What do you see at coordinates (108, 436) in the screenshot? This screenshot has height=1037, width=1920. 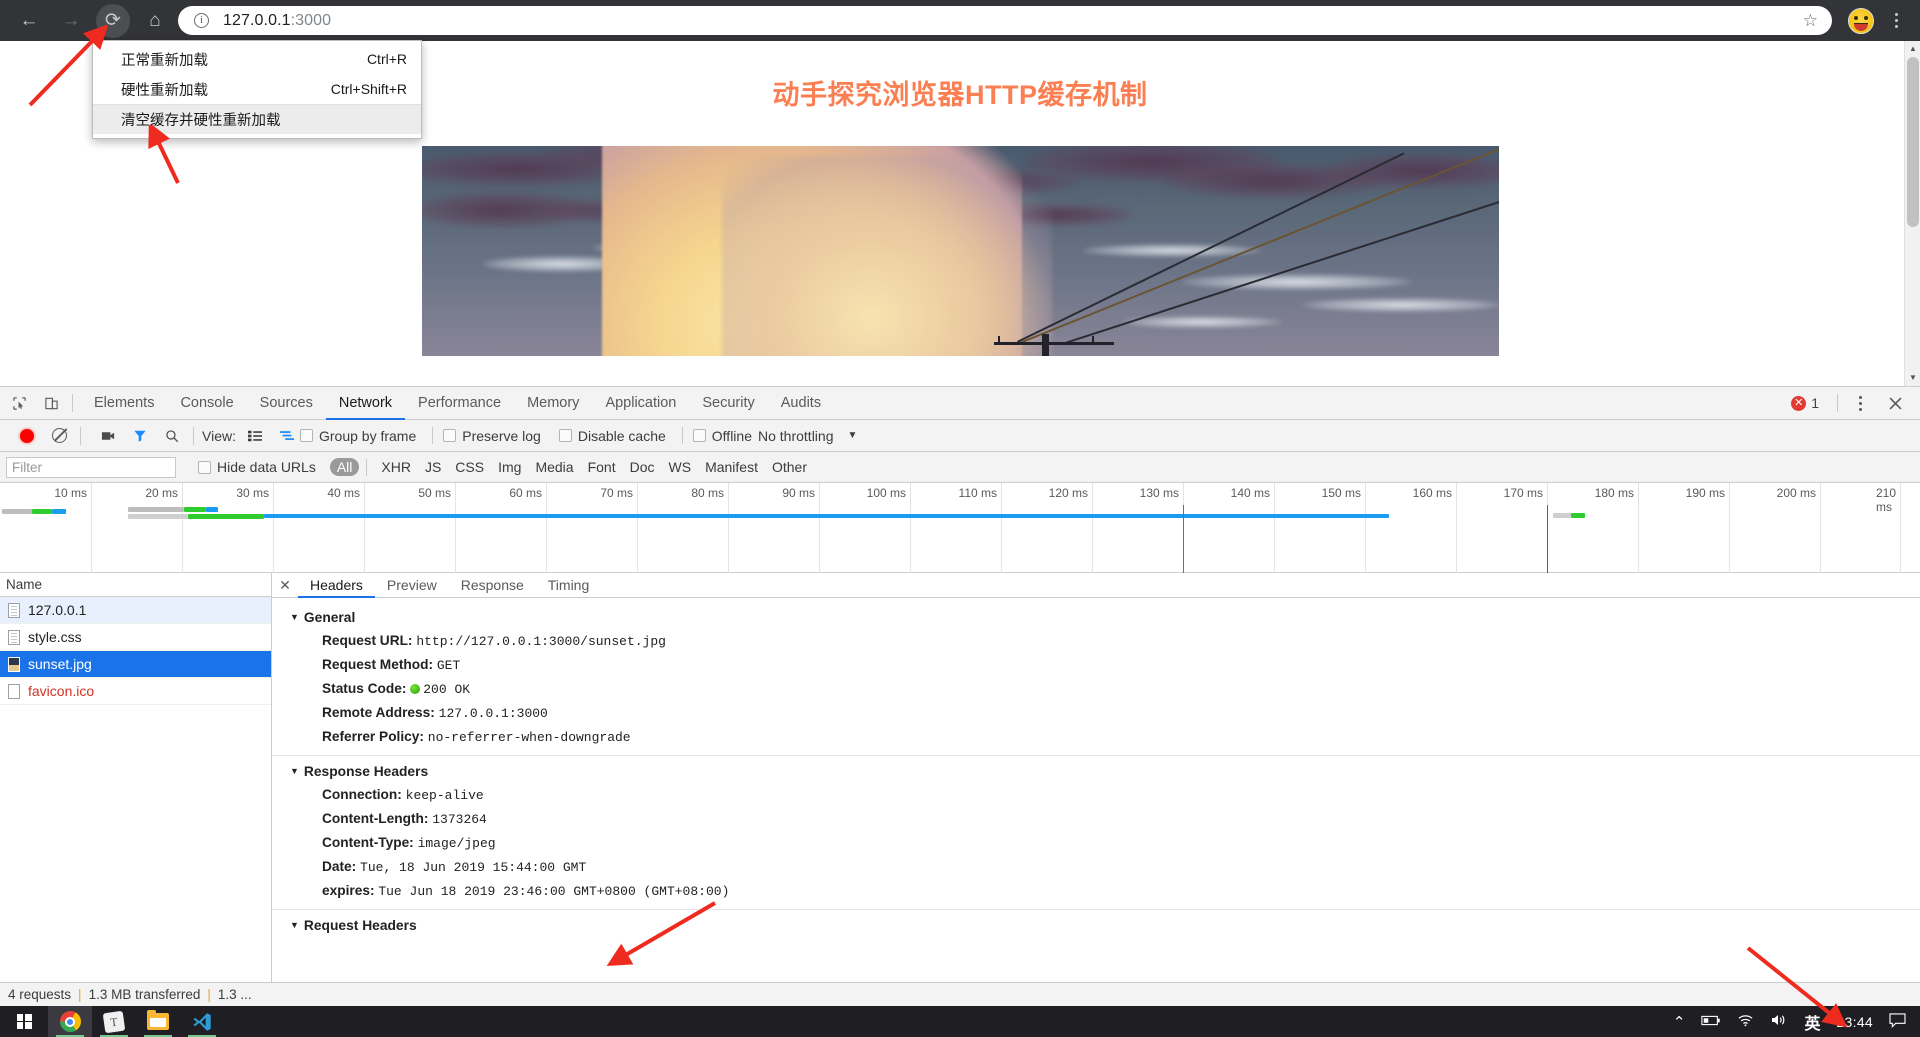 I see `capture-screenshots-icon` at bounding box center [108, 436].